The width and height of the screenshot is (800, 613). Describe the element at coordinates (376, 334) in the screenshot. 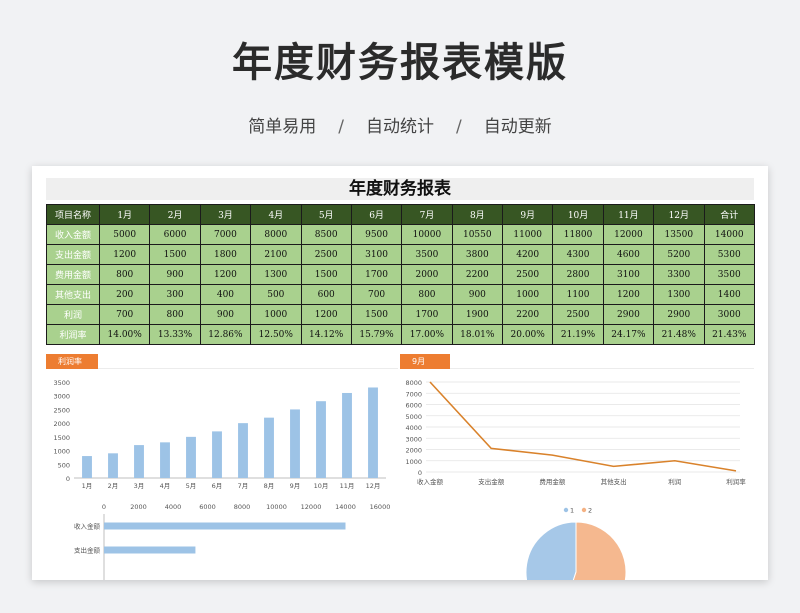

I see `table-cell: 15.79%` at that location.